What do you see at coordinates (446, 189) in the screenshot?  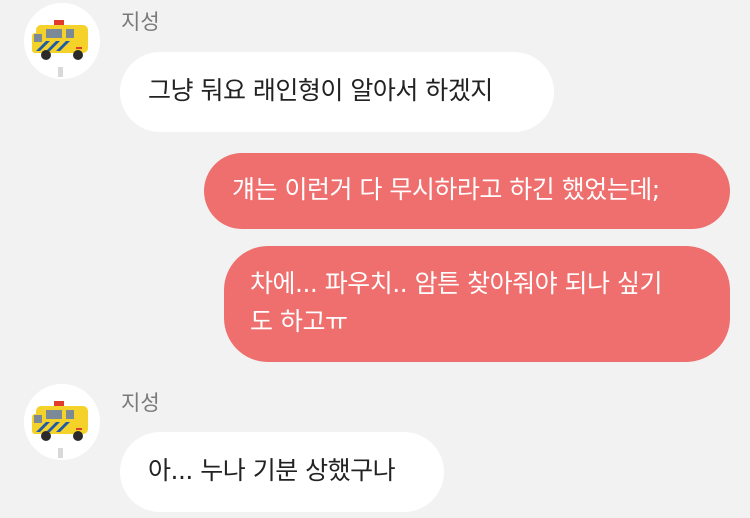 I see `message-text: 걔는 이런거 다 무시하라고 하긴 했었는데;` at bounding box center [446, 189].